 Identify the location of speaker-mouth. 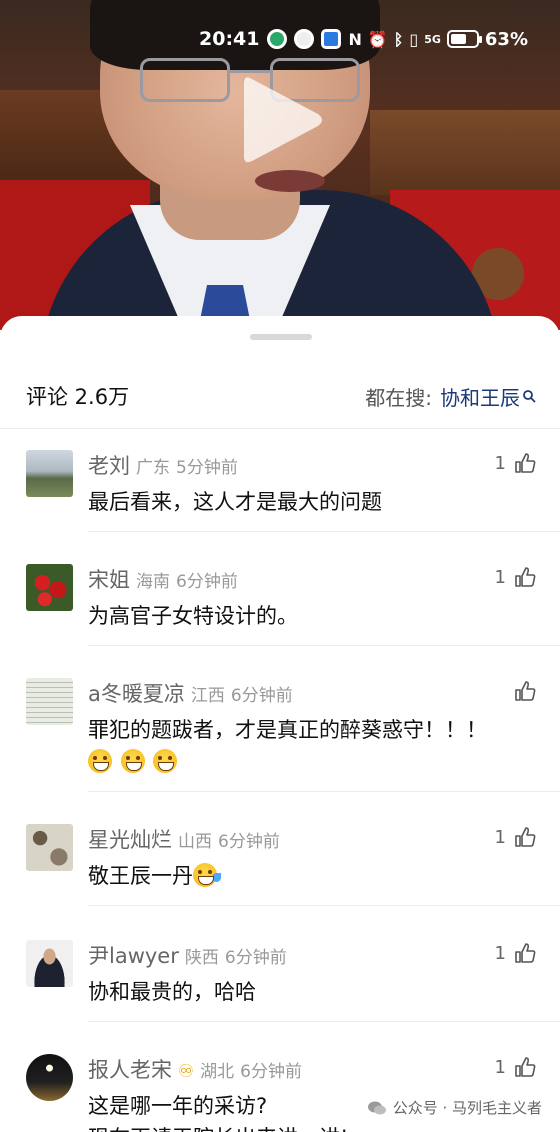
(290, 181).